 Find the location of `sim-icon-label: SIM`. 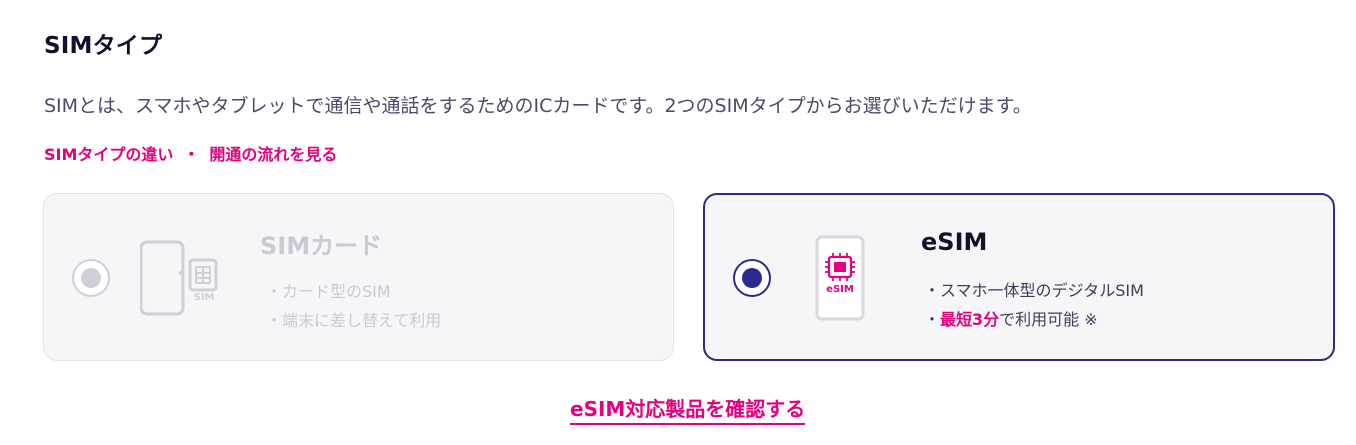

sim-icon-label: SIM is located at coordinates (204, 297).